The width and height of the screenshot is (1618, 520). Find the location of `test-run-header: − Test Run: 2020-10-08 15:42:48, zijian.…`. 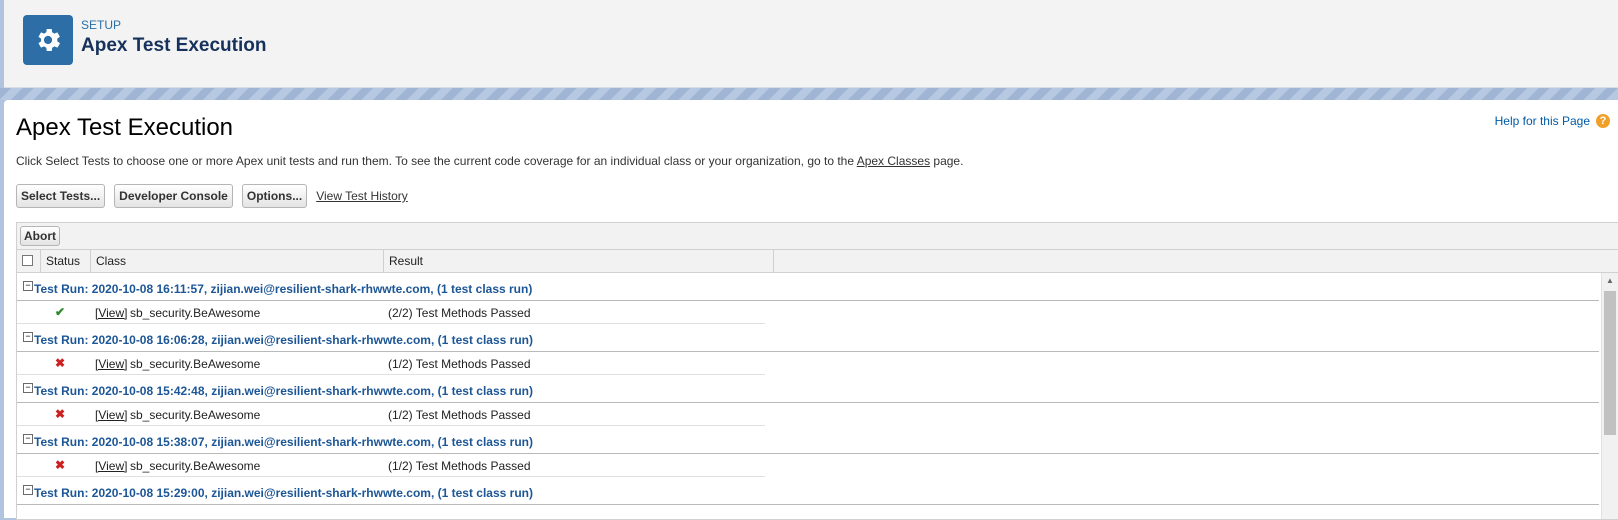

test-run-header: − Test Run: 2020-10-08 15:42:48, zijian.… is located at coordinates (808, 389).